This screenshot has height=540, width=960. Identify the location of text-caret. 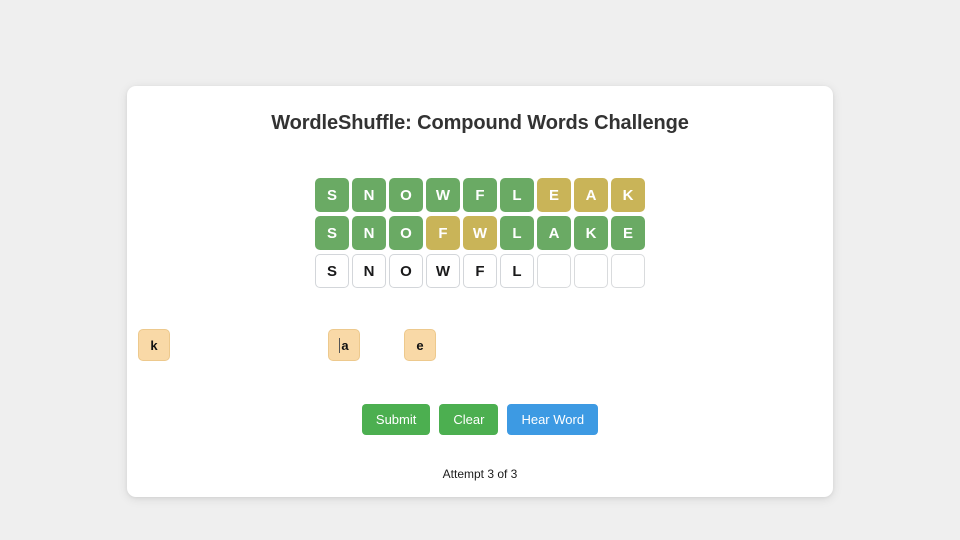
(340, 345).